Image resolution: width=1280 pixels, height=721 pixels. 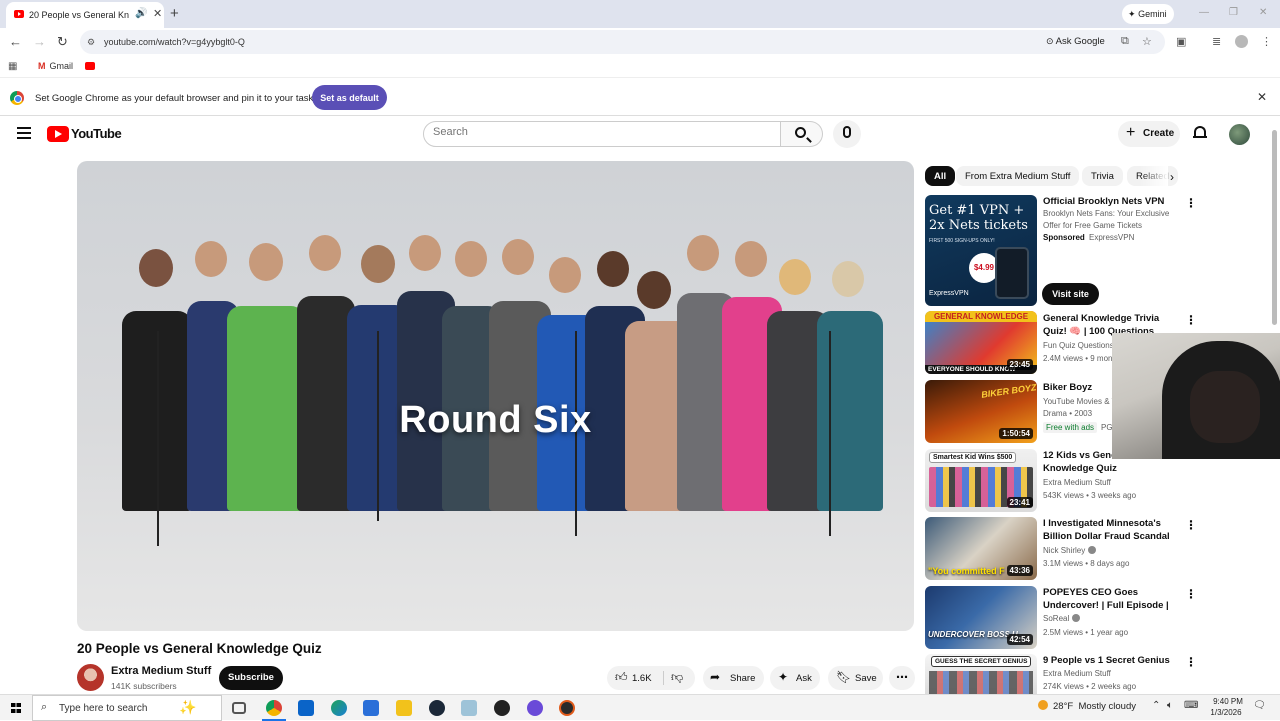 I want to click on related-channel: Fun Quiz Questions, so click(x=1078, y=345).